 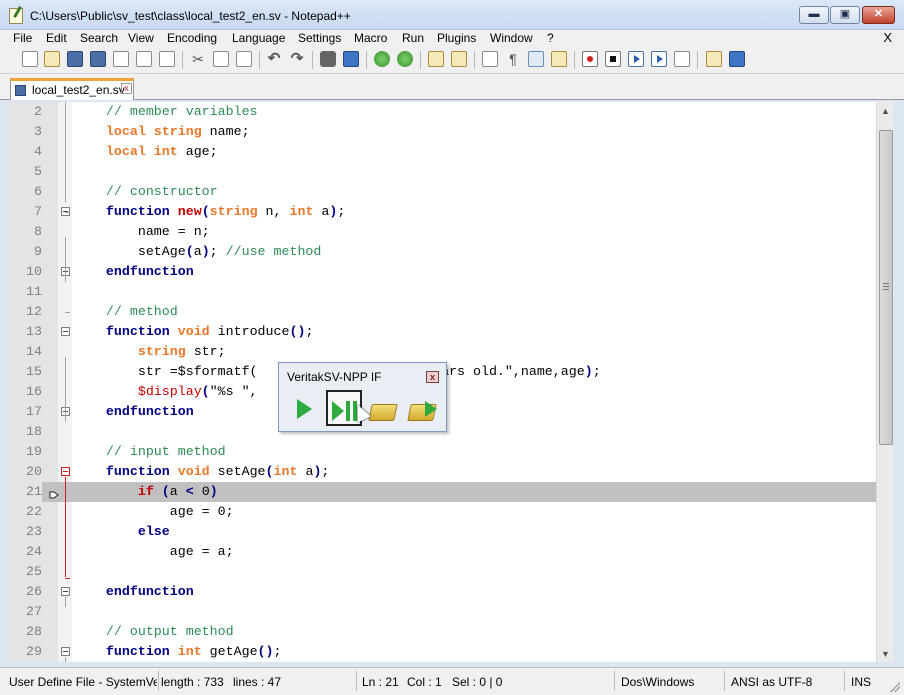 I want to click on menu-plugins: Plugins, so click(x=456, y=38).